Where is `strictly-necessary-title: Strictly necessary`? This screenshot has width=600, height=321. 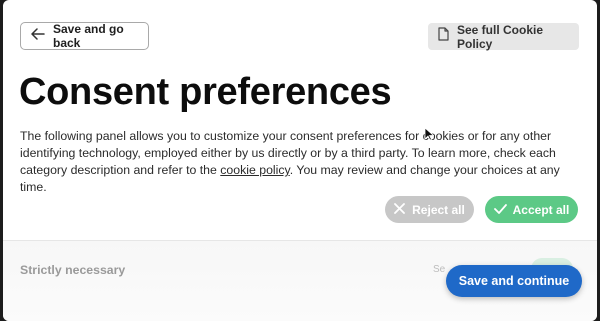 strictly-necessary-title: Strictly necessary is located at coordinates (72, 270).